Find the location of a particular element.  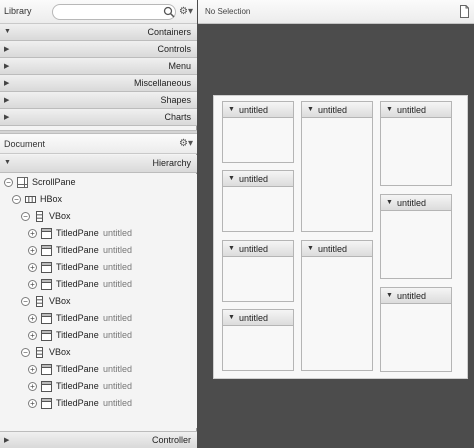

section-menu: ▶ Menu is located at coordinates (98, 66).